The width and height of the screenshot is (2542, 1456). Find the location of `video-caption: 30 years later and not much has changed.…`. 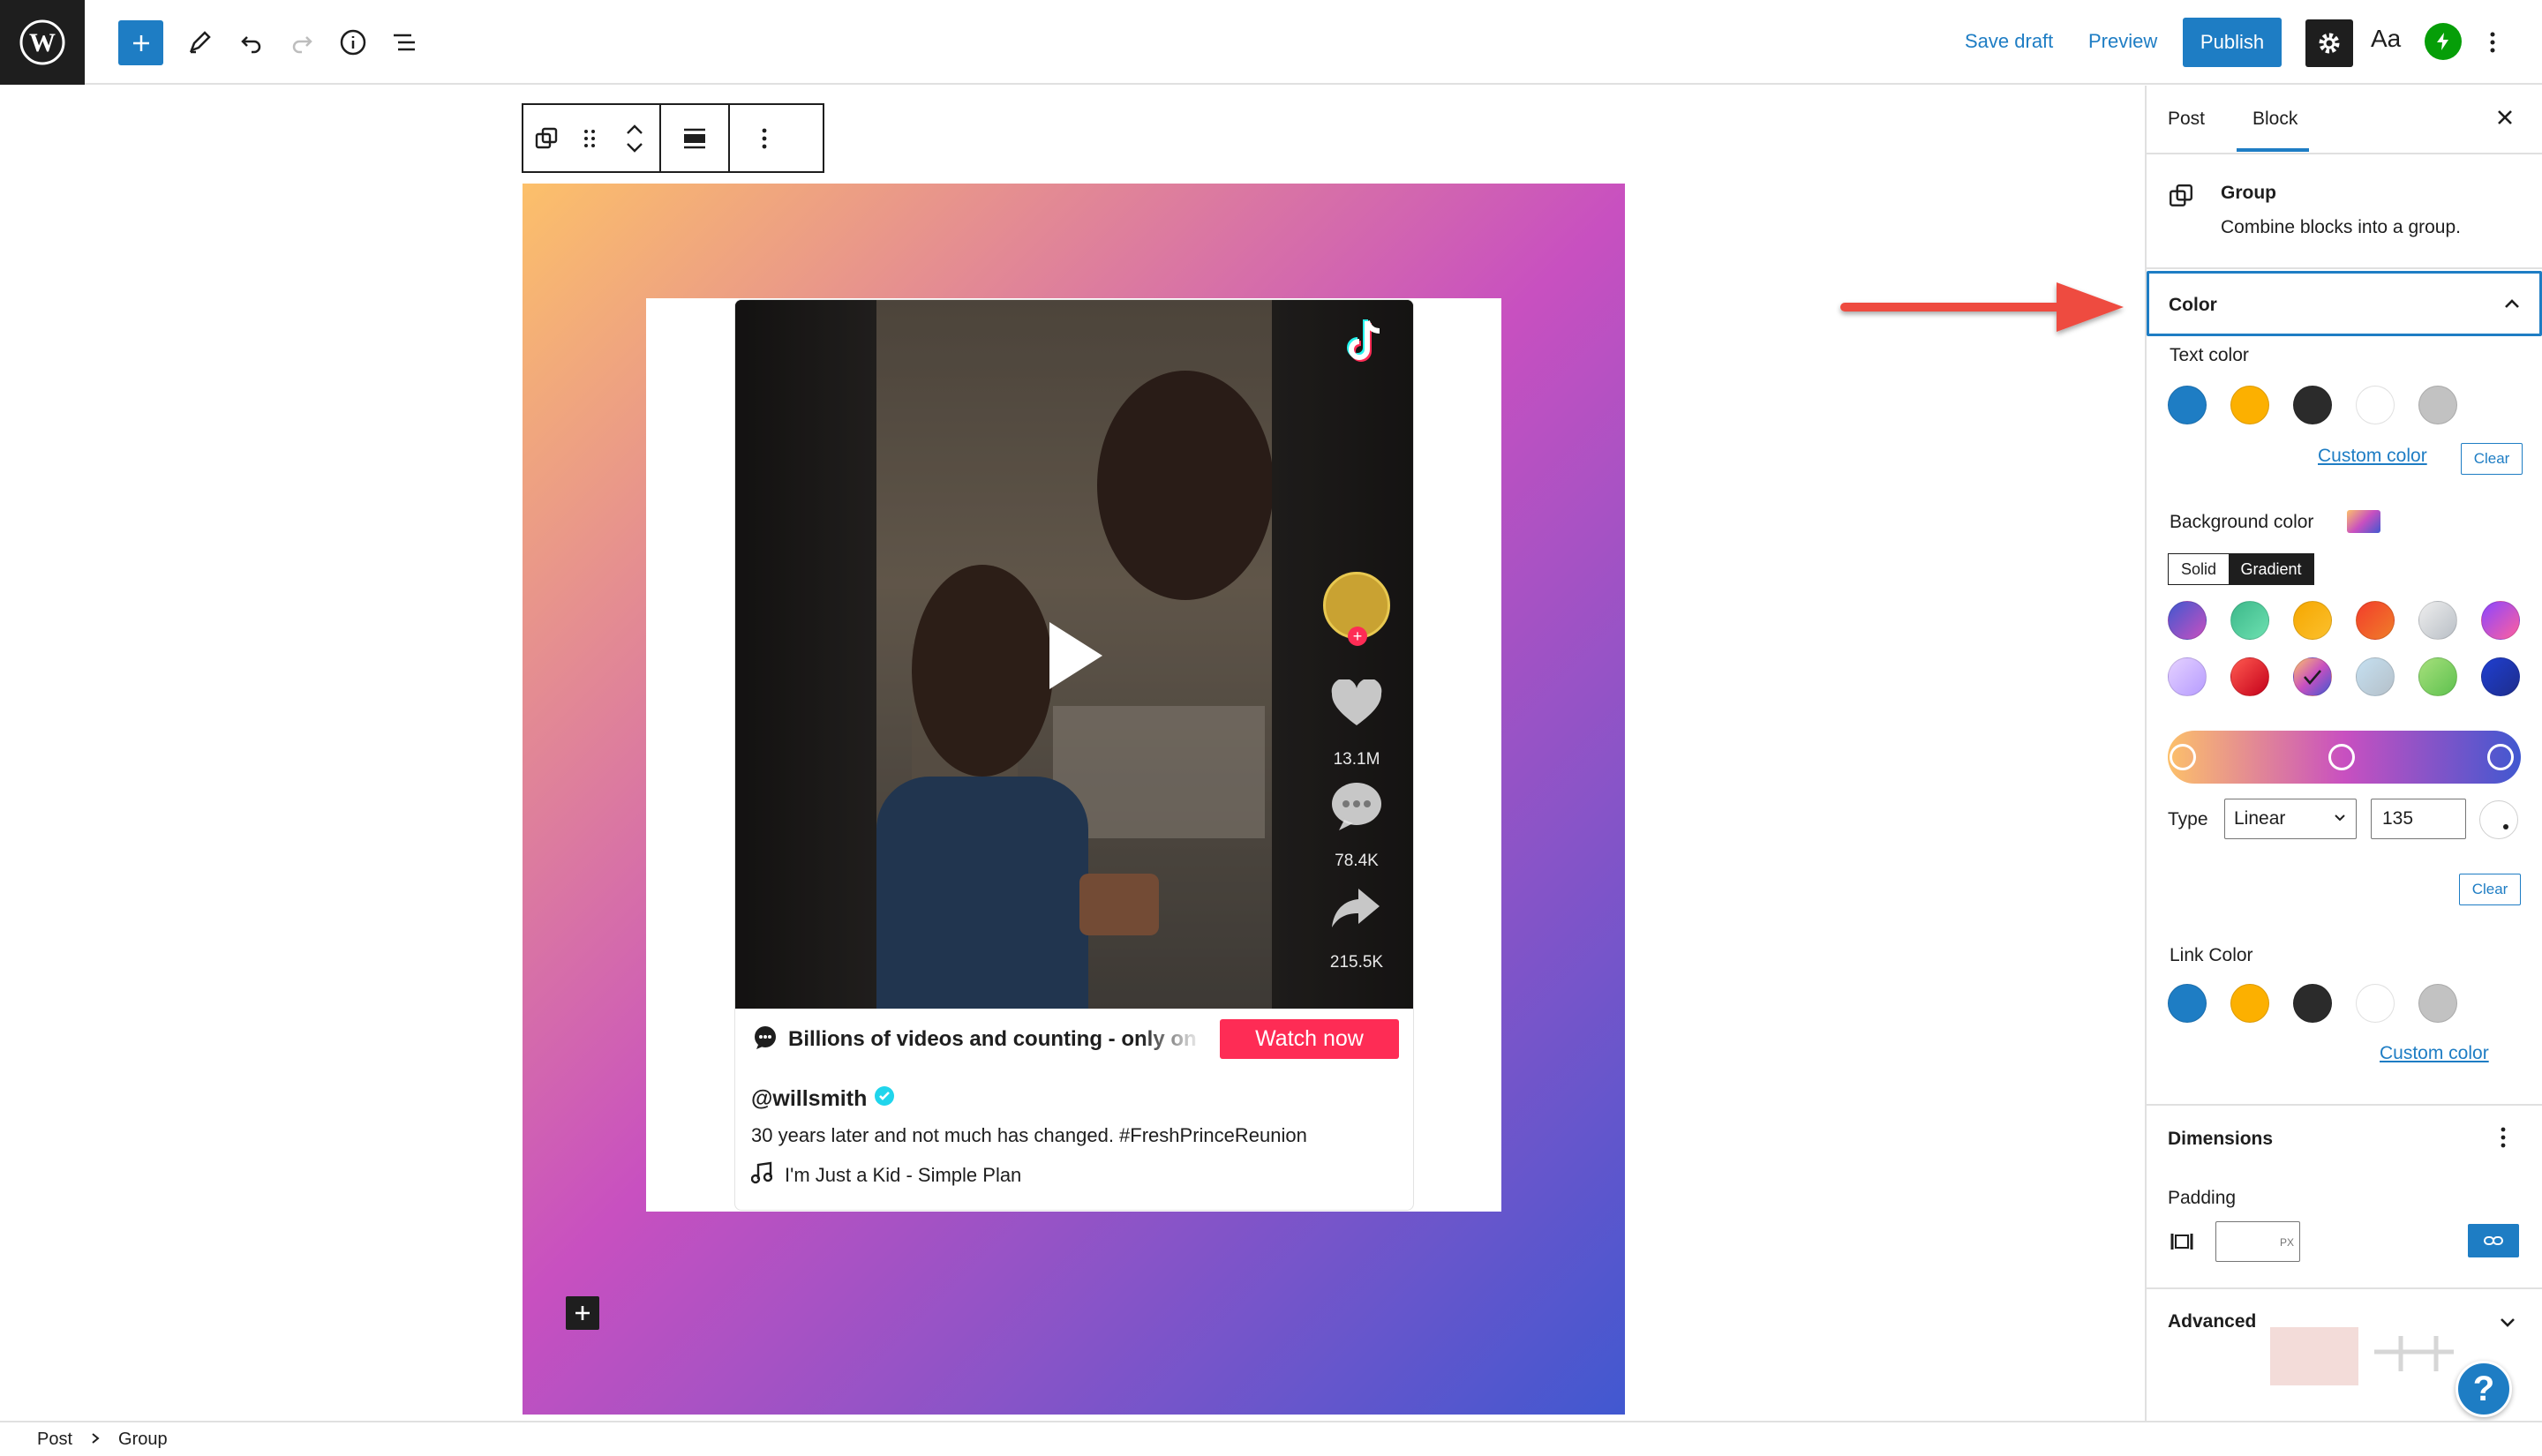

video-caption: 30 years later and not much has changed.… is located at coordinates (1029, 1135).